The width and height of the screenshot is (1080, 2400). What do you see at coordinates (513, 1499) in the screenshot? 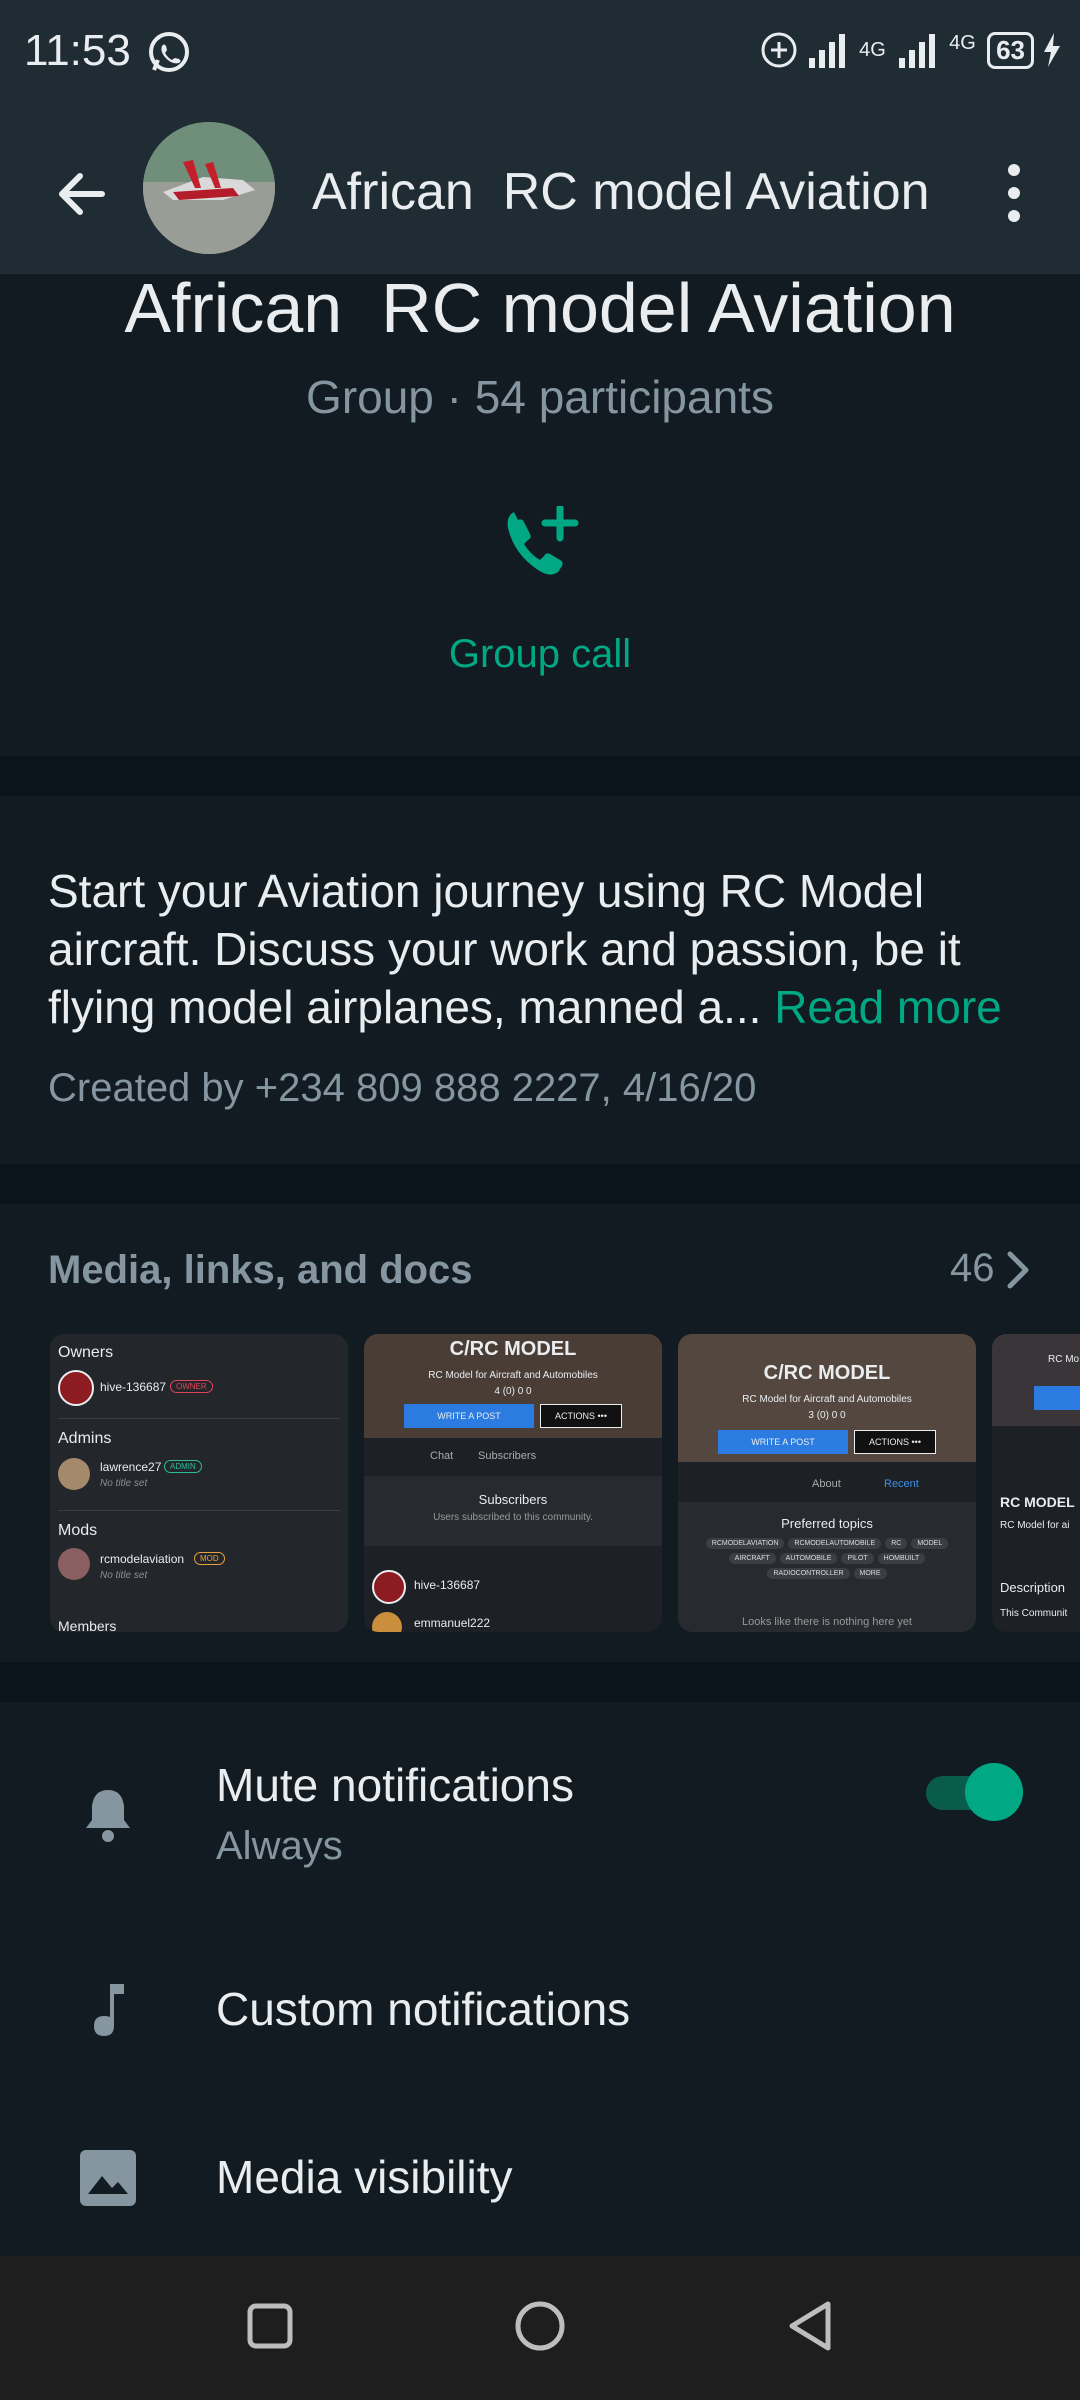
I see `subscribers-title: Subscribers` at bounding box center [513, 1499].